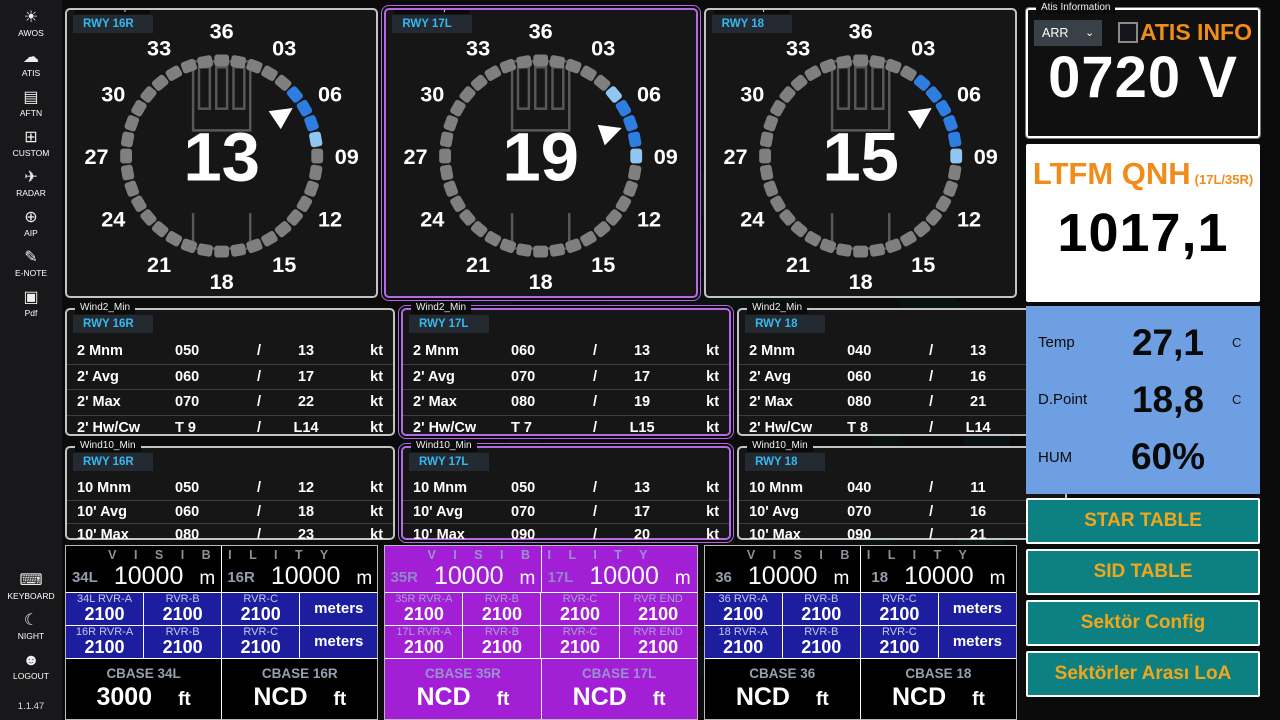 This screenshot has width=1280, height=720. I want to click on sidebar-item-logout: ☻ LOGOUT, so click(31, 666).